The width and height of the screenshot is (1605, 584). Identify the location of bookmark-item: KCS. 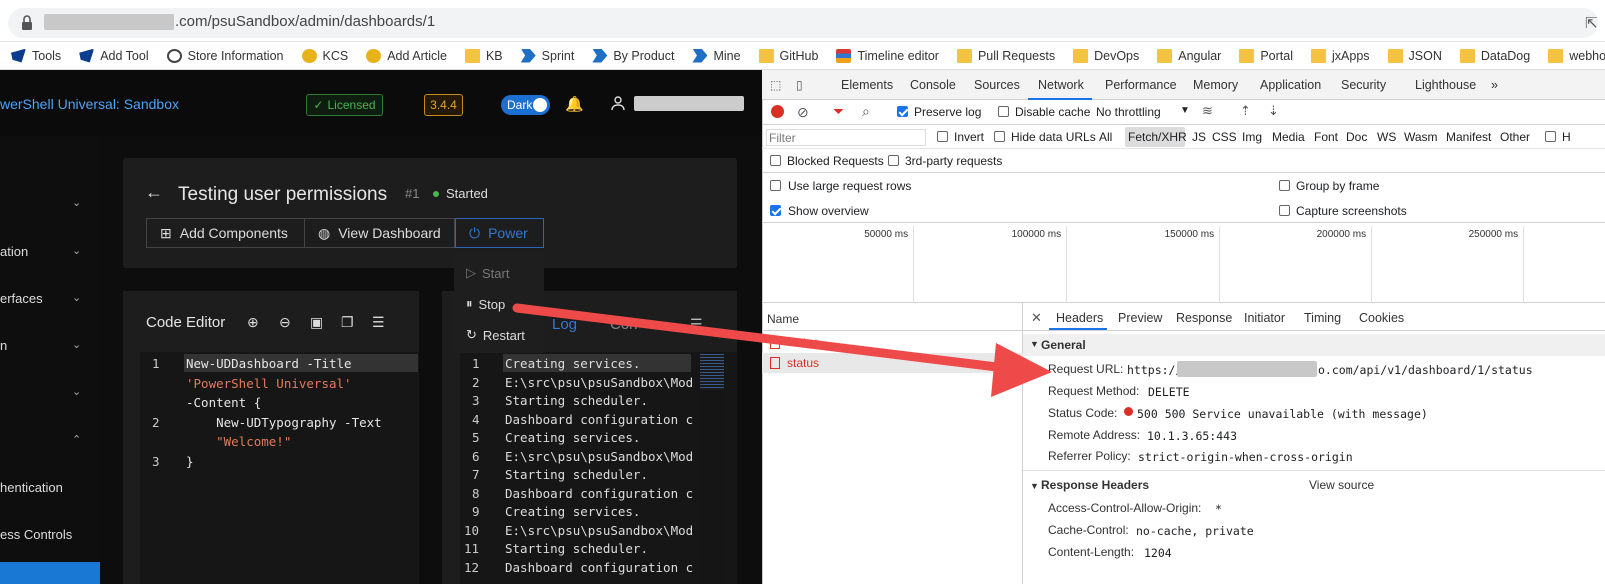
(324, 55).